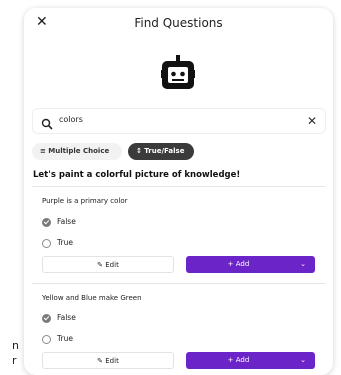 Image resolution: width=341 pixels, height=375 pixels. Describe the element at coordinates (312, 121) in the screenshot. I see `clear-search-button: ✕` at that location.